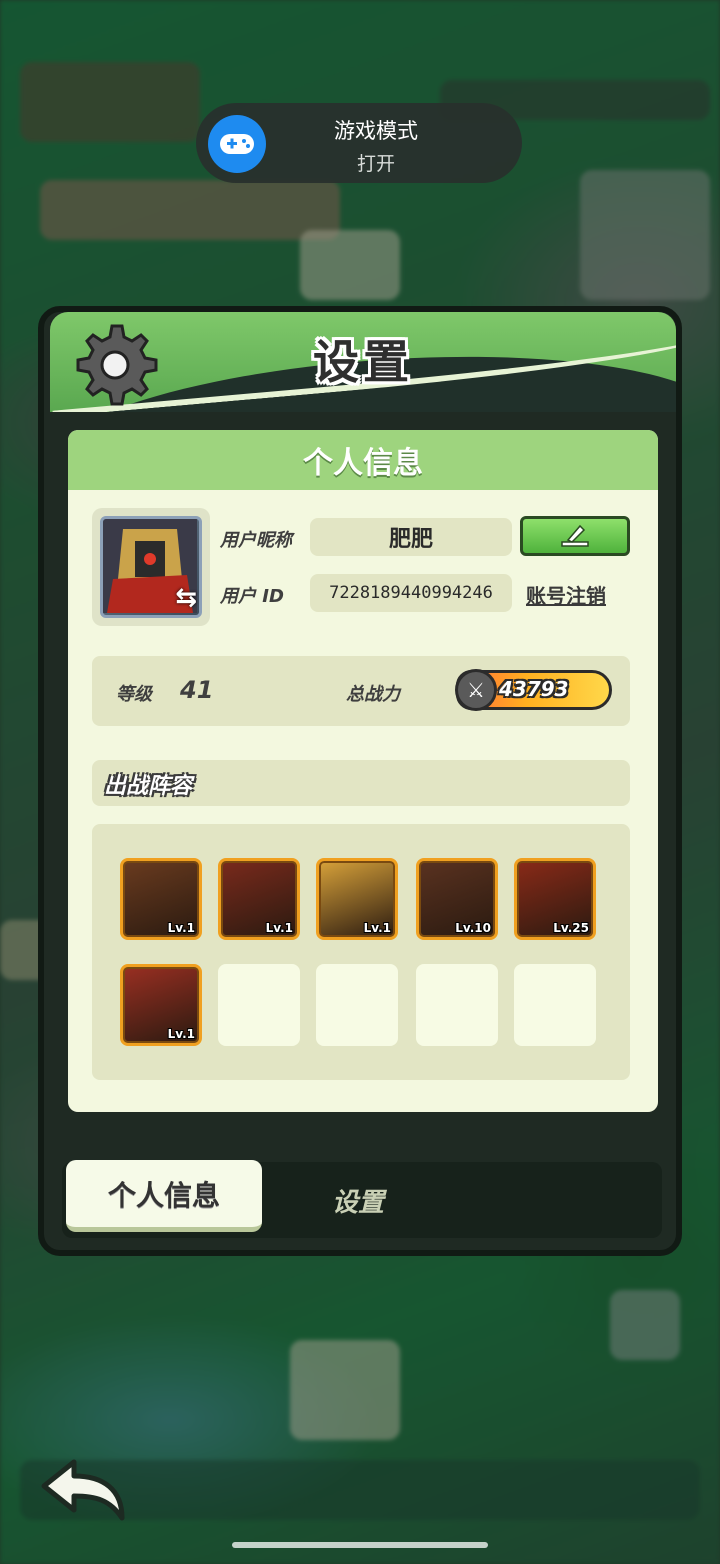 The height and width of the screenshot is (1564, 720). Describe the element at coordinates (361, 952) in the screenshot. I see `lineup-grid: Lv.1 Lv.1 Lv.1 Lv.10 Lv.25 Lv.1` at that location.